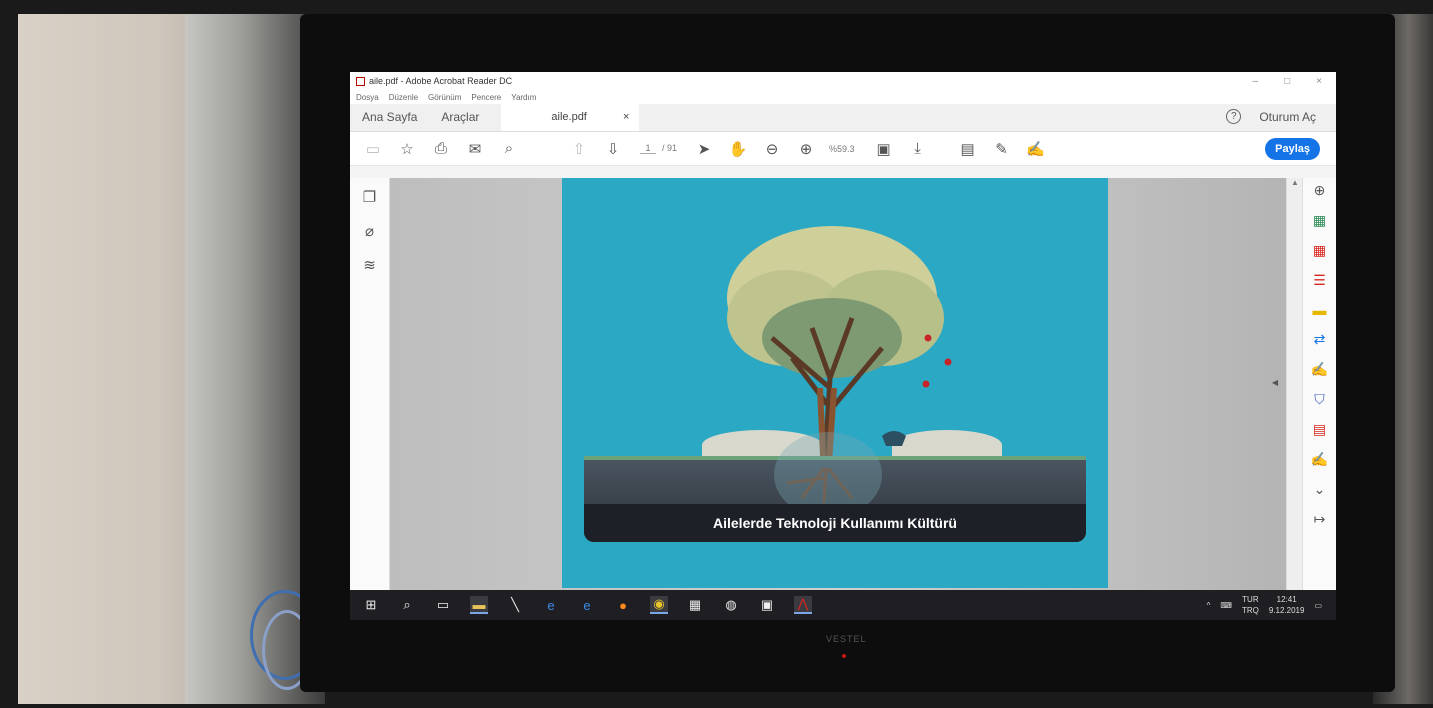 This screenshot has width=1433, height=708. Describe the element at coordinates (1036, 149) in the screenshot. I see `sign-icon: ✍` at that location.